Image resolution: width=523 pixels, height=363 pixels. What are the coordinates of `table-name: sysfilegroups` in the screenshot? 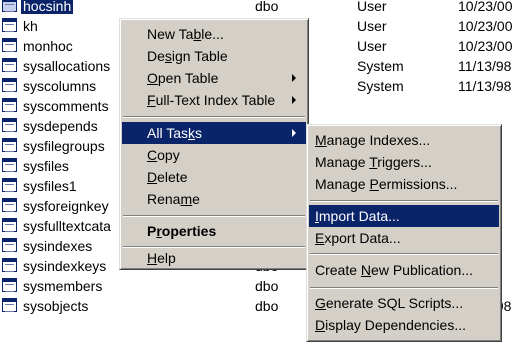 It's located at (64, 146).